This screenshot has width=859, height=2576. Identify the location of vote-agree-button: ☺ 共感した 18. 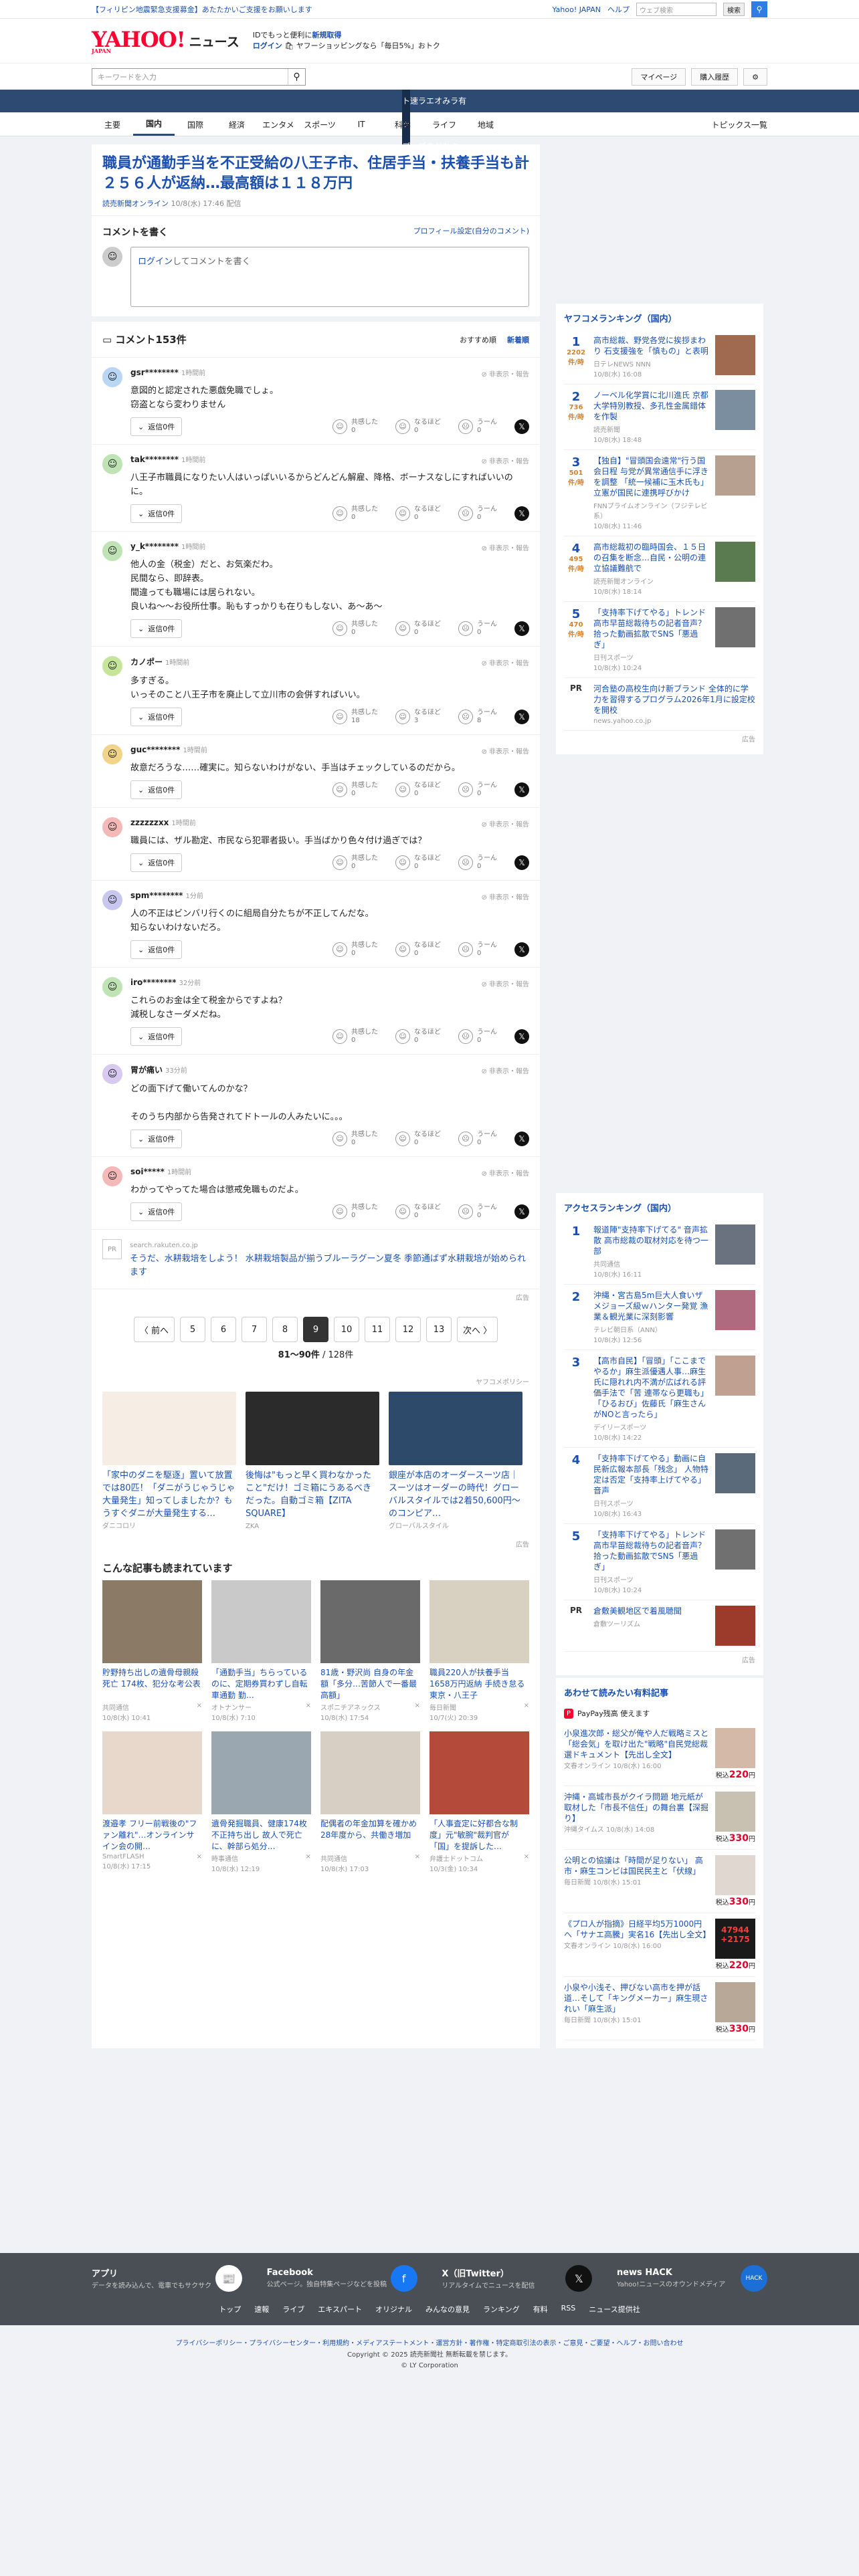
(355, 717).